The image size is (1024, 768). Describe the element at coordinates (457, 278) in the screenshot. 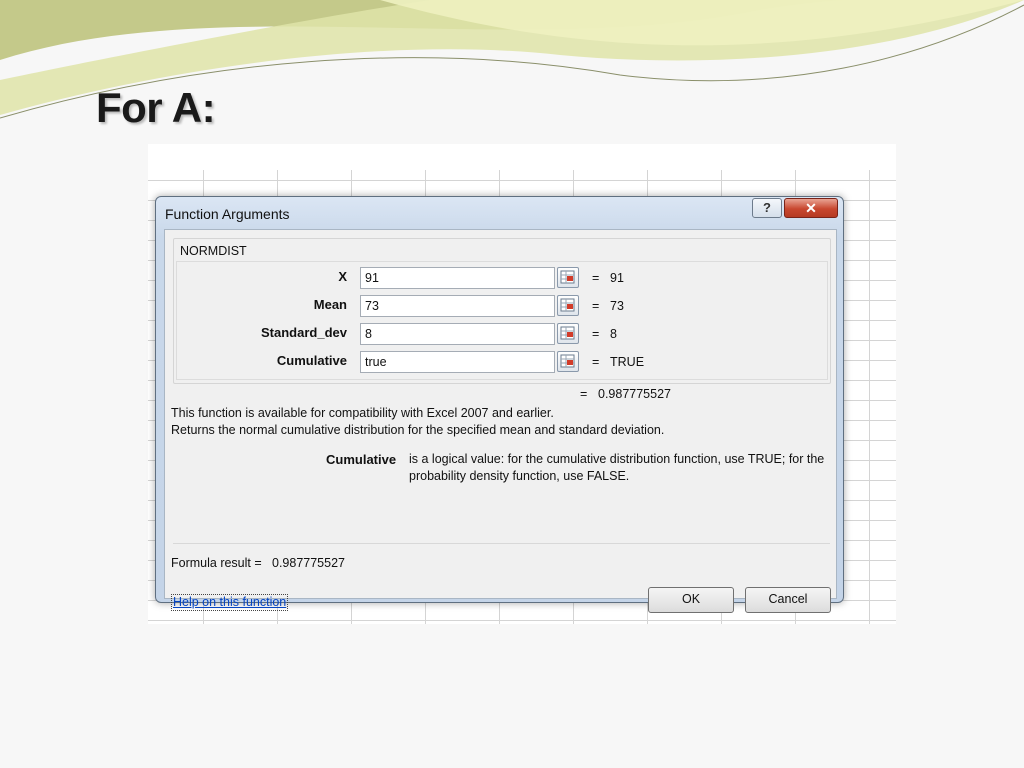

I see `arg-input-x` at that location.